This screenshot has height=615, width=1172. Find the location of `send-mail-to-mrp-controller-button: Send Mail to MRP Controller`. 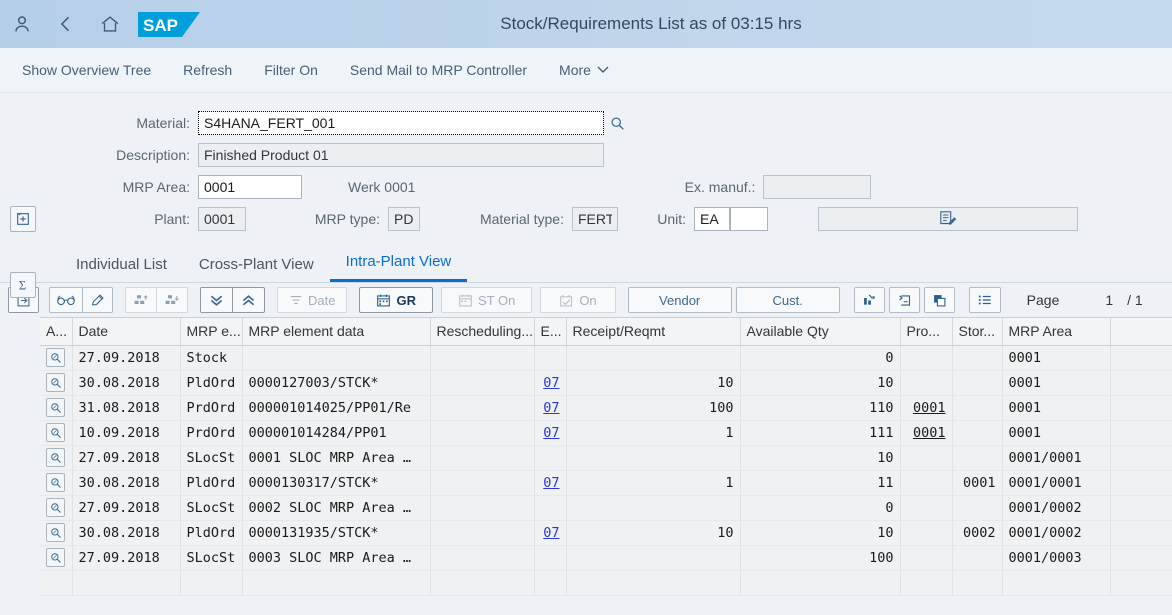

send-mail-to-mrp-controller-button: Send Mail to MRP Controller is located at coordinates (438, 70).